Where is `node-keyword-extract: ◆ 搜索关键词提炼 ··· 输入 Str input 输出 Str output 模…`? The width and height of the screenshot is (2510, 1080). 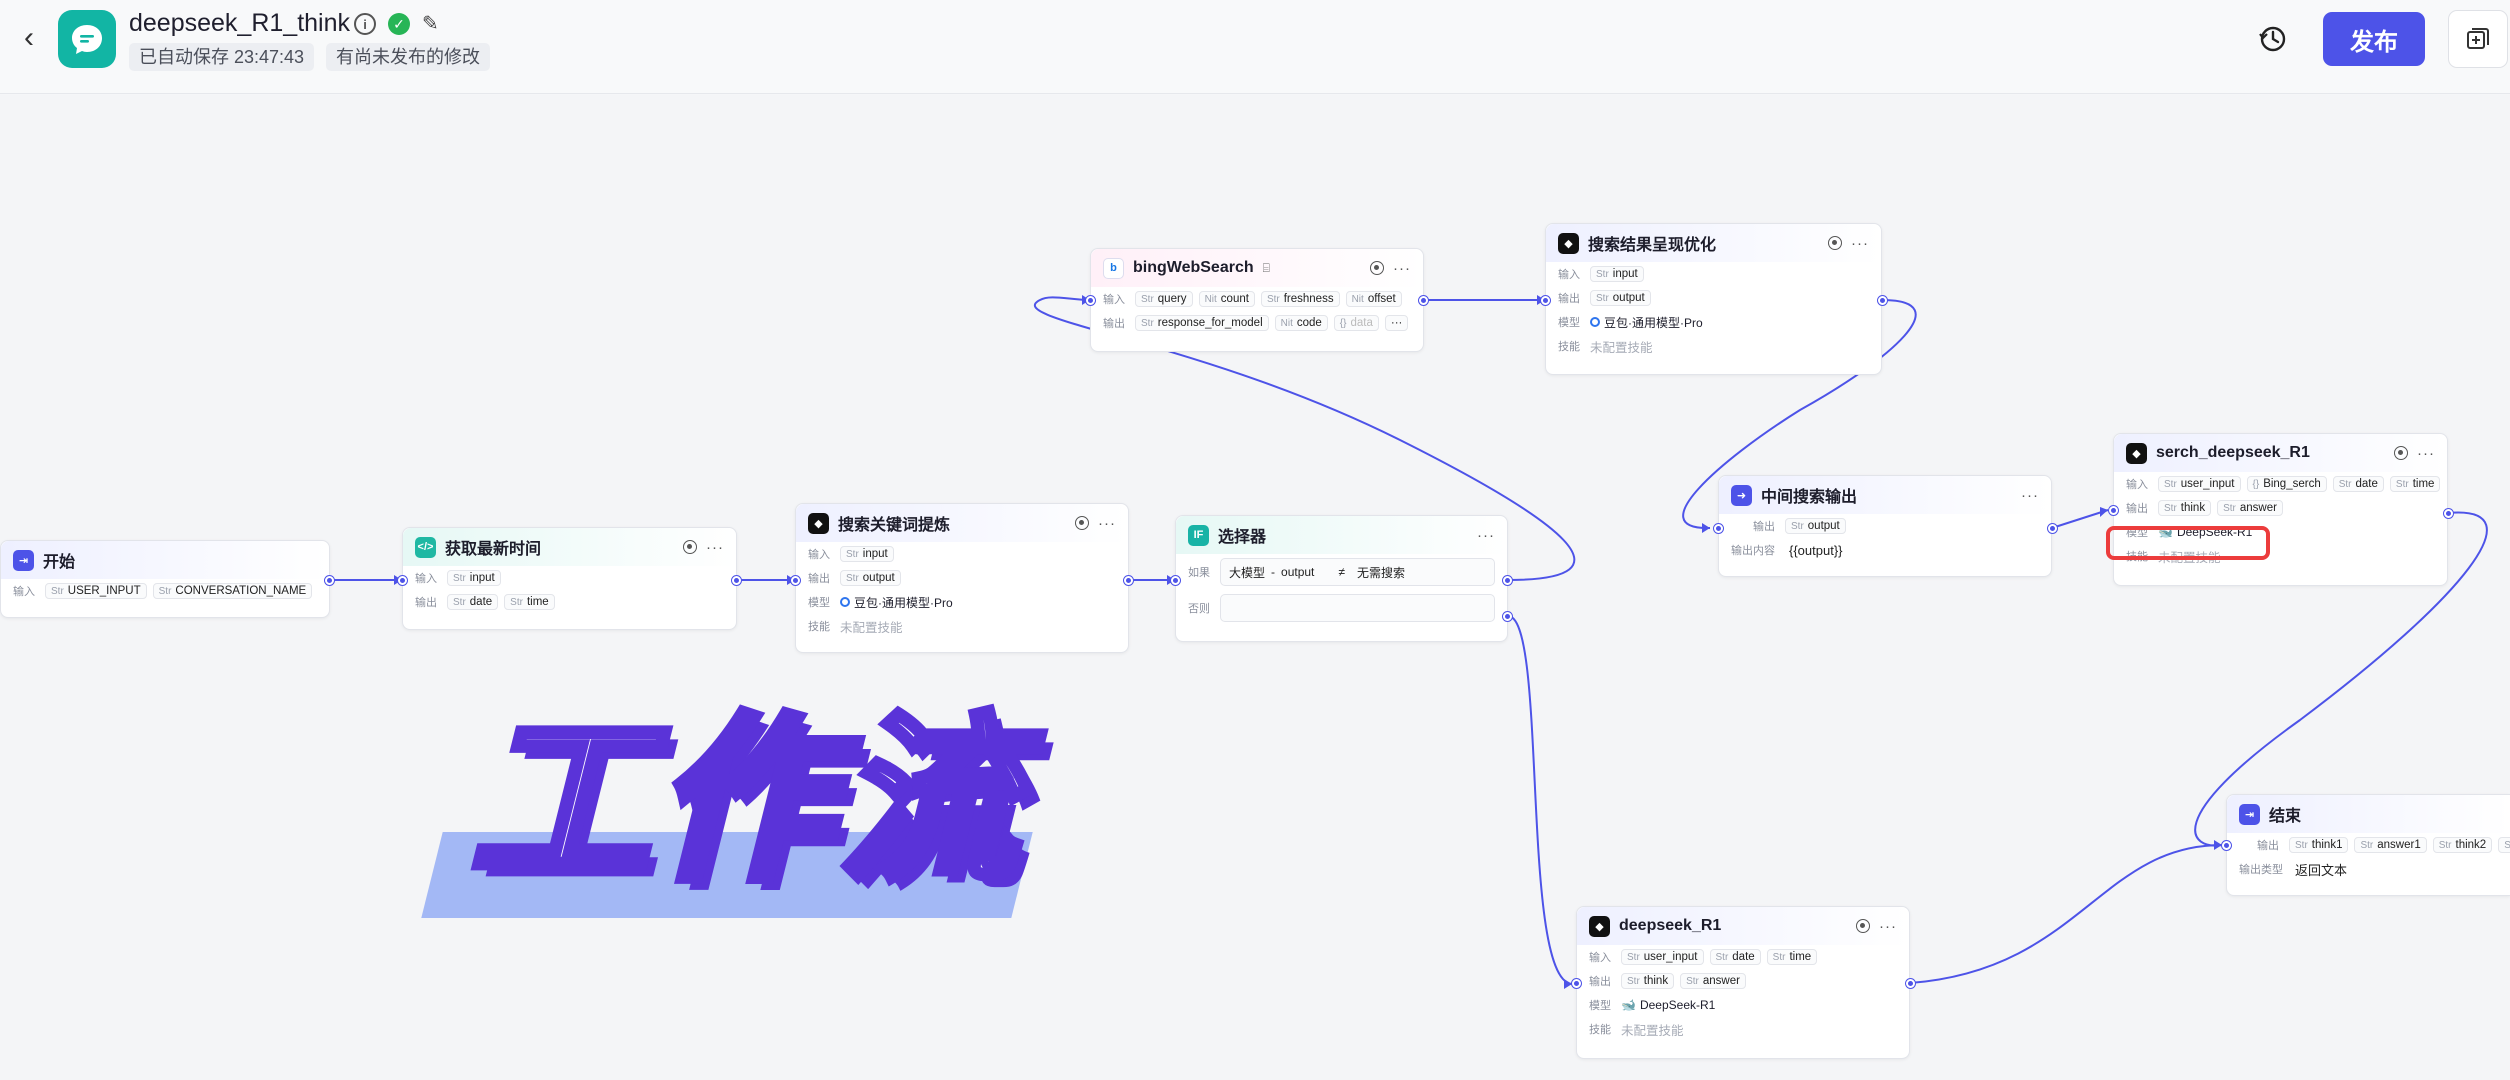 node-keyword-extract: ◆ 搜索关键词提炼 ··· 输入 Str input 输出 Str output 模… is located at coordinates (962, 578).